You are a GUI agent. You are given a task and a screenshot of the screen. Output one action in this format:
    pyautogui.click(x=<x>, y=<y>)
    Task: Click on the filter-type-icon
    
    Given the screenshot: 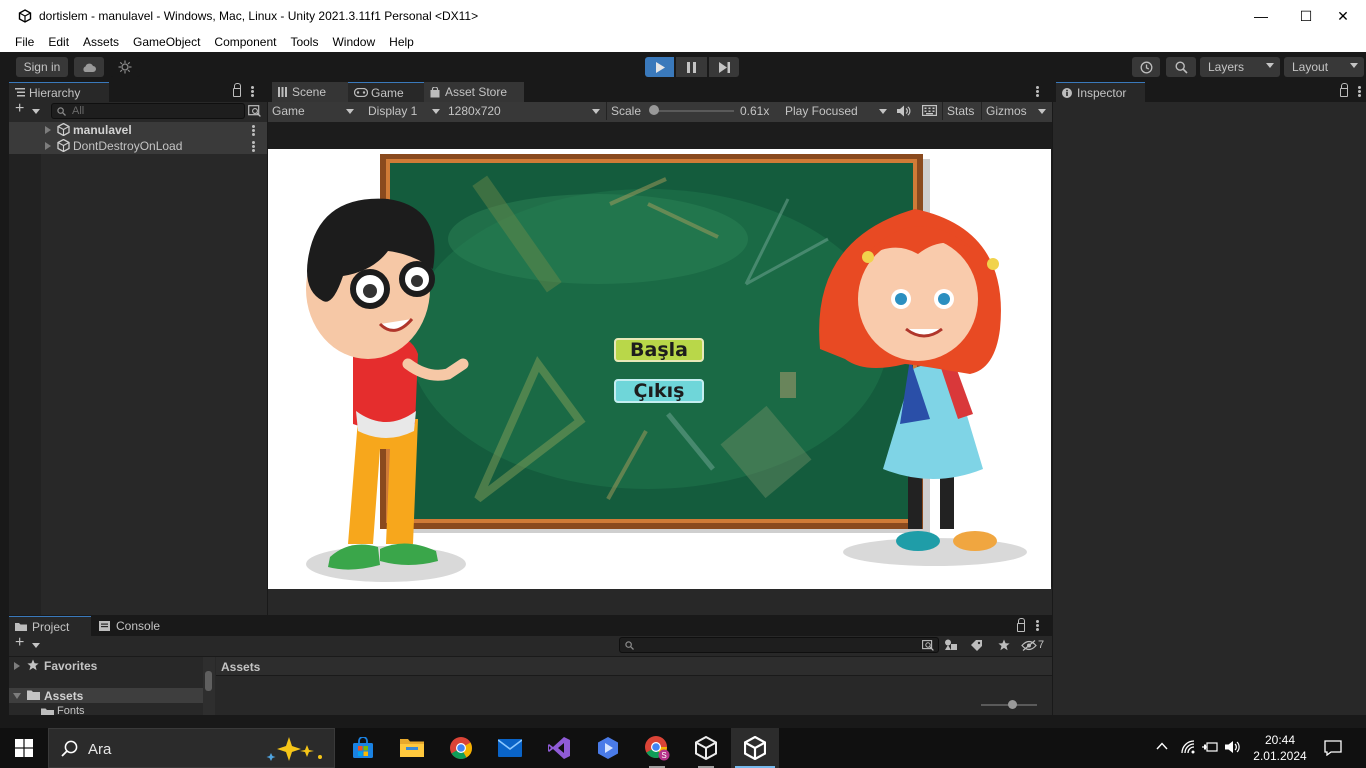 What is the action you would take?
    pyautogui.click(x=951, y=645)
    